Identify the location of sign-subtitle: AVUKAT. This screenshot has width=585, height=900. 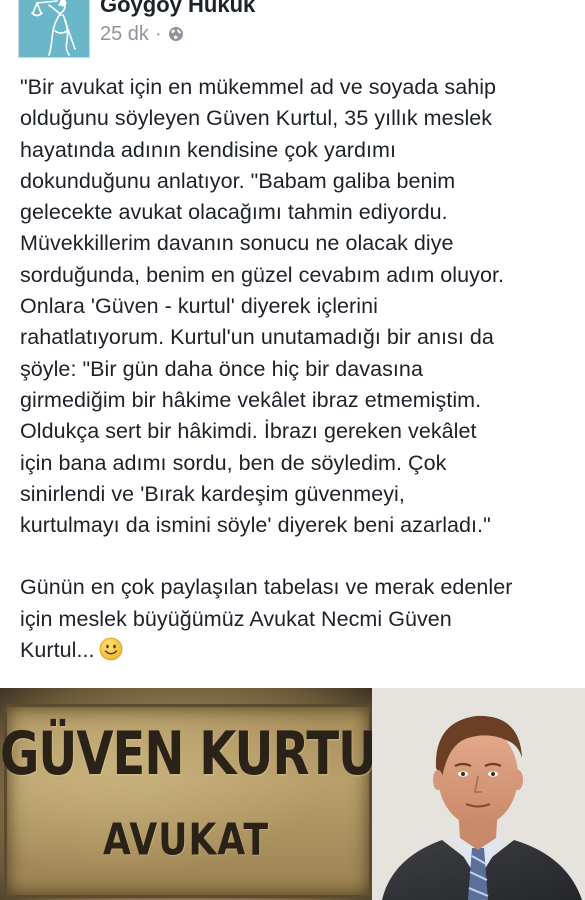
(186, 840).